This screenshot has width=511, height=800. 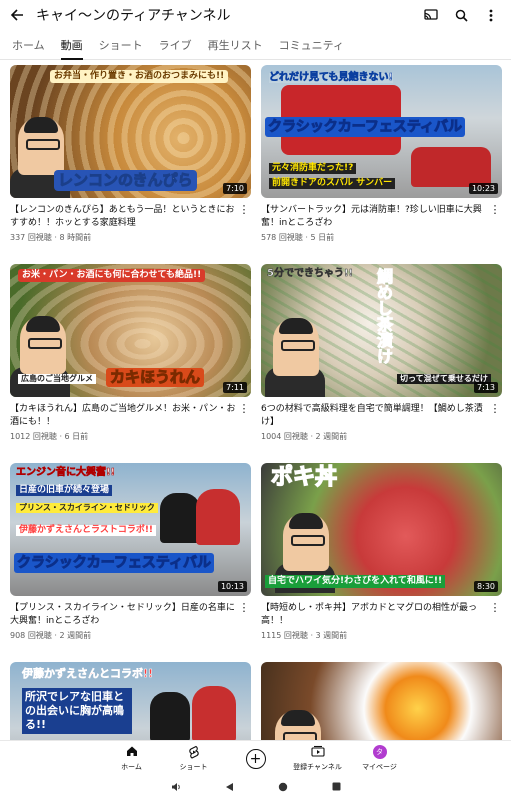 What do you see at coordinates (431, 15) in the screenshot?
I see `cast-icon` at bounding box center [431, 15].